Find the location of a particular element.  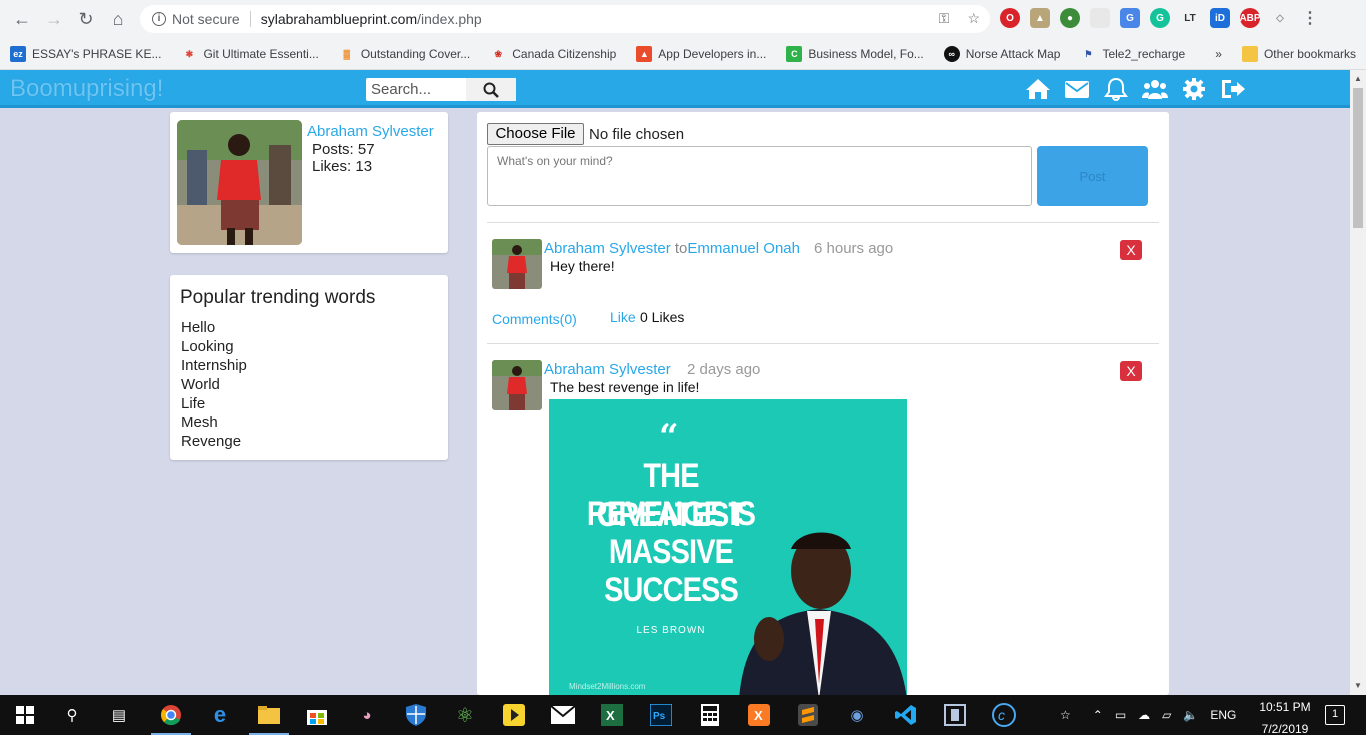

opera-extension-icon: O is located at coordinates (1010, 18).